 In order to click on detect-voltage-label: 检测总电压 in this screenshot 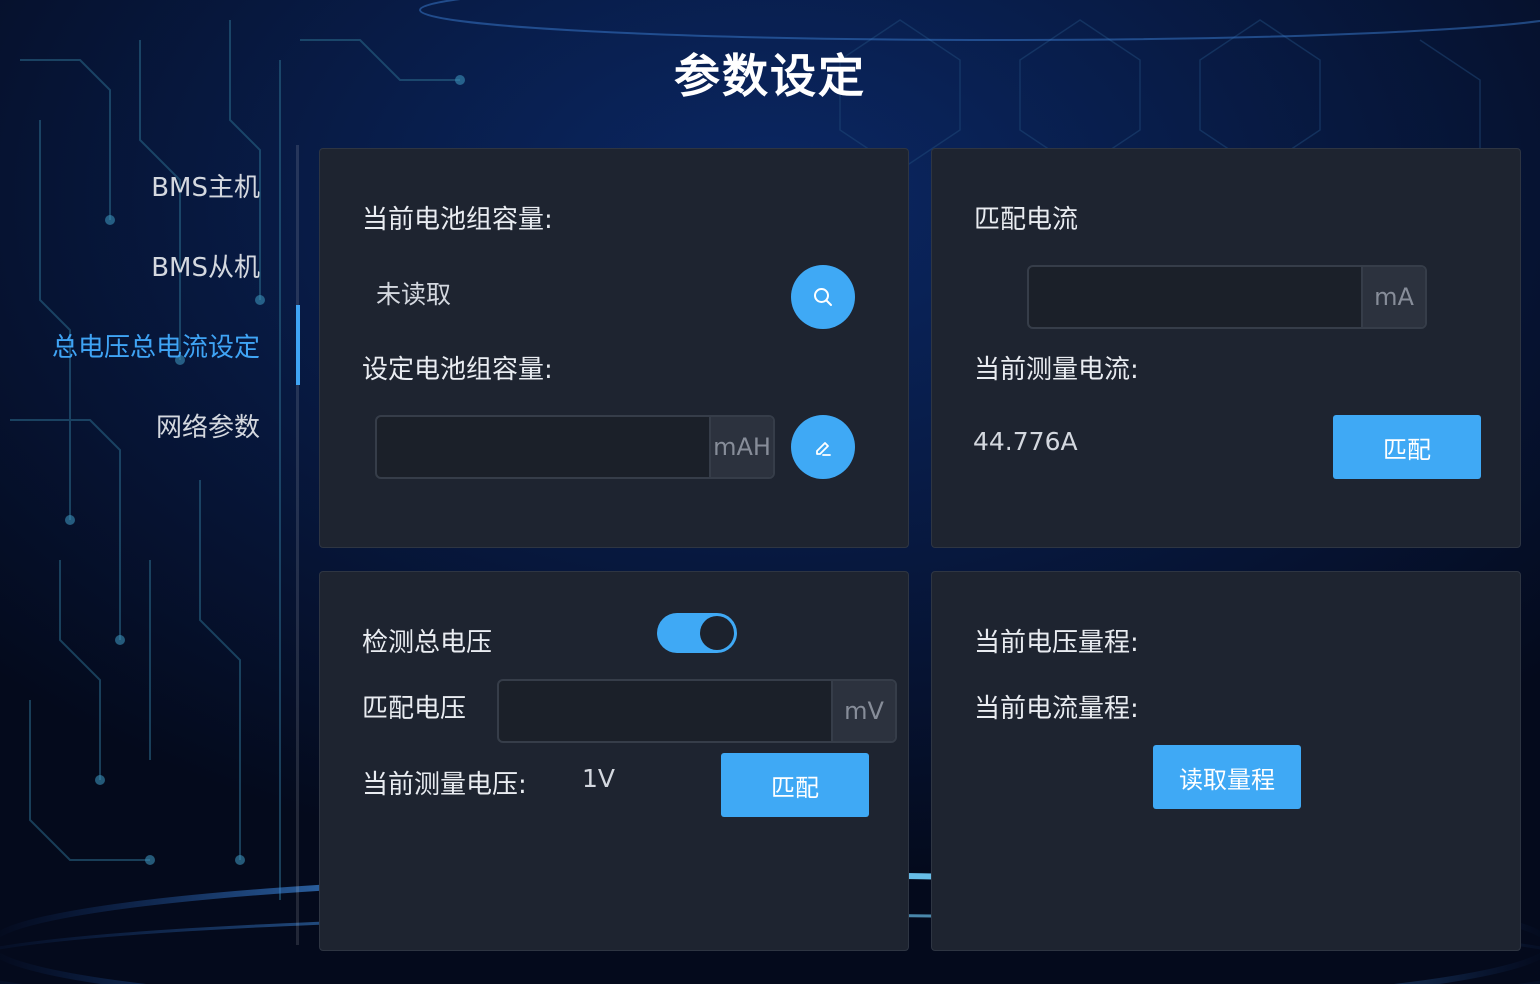, I will do `click(427, 643)`.